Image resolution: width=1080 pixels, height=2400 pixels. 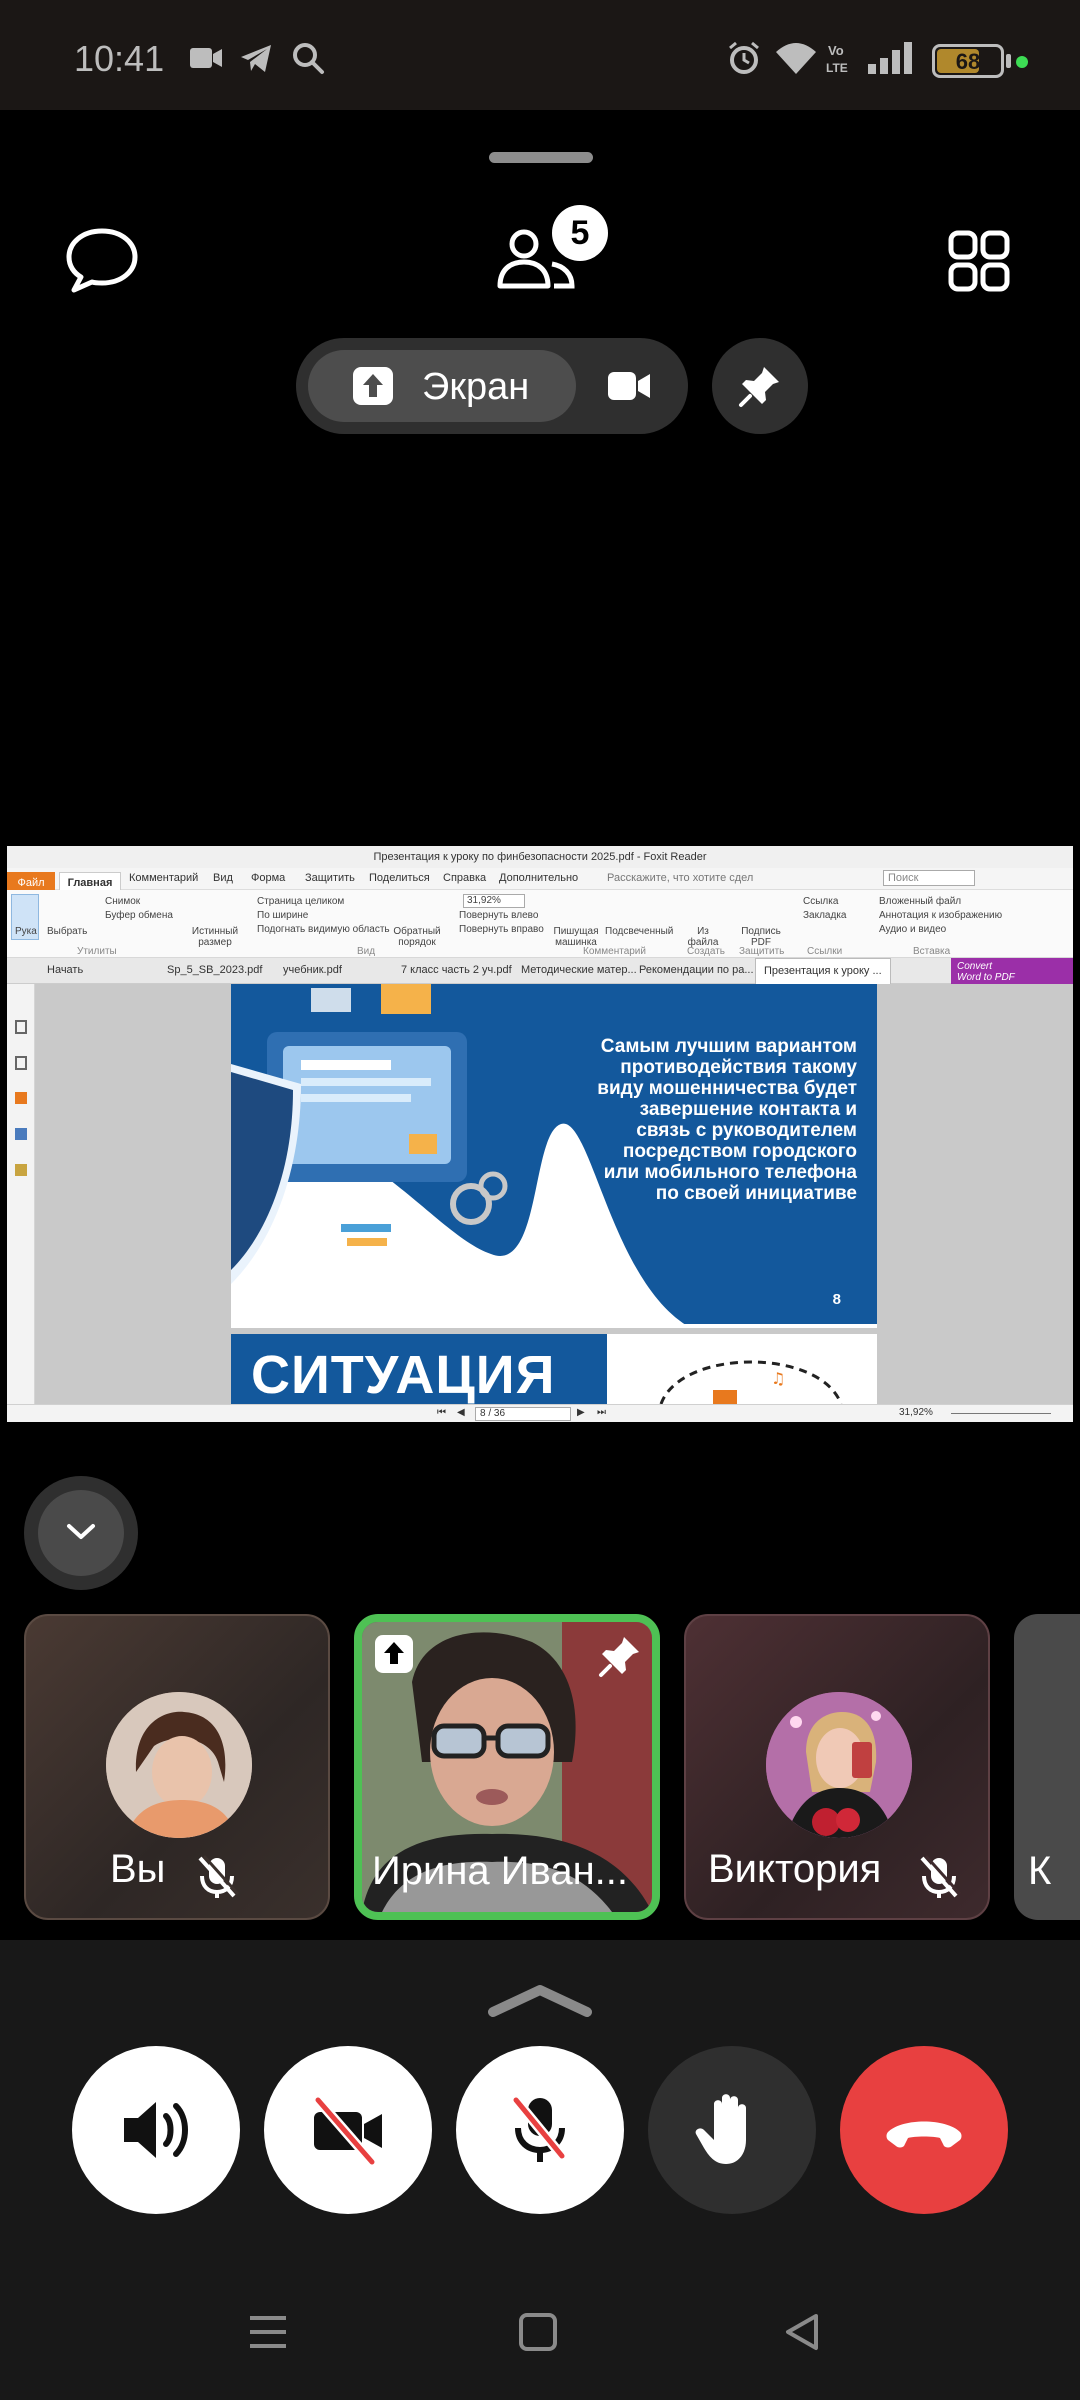 I want to click on menu-help: Справка, so click(x=464, y=878).